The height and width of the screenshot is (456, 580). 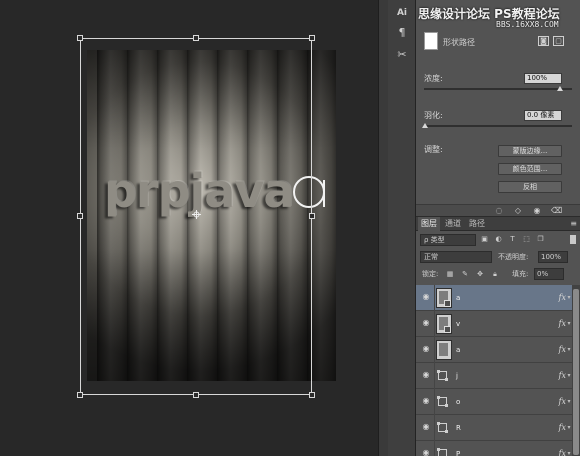 I want to click on lock-transparent-icon: ▦, so click(x=450, y=274).